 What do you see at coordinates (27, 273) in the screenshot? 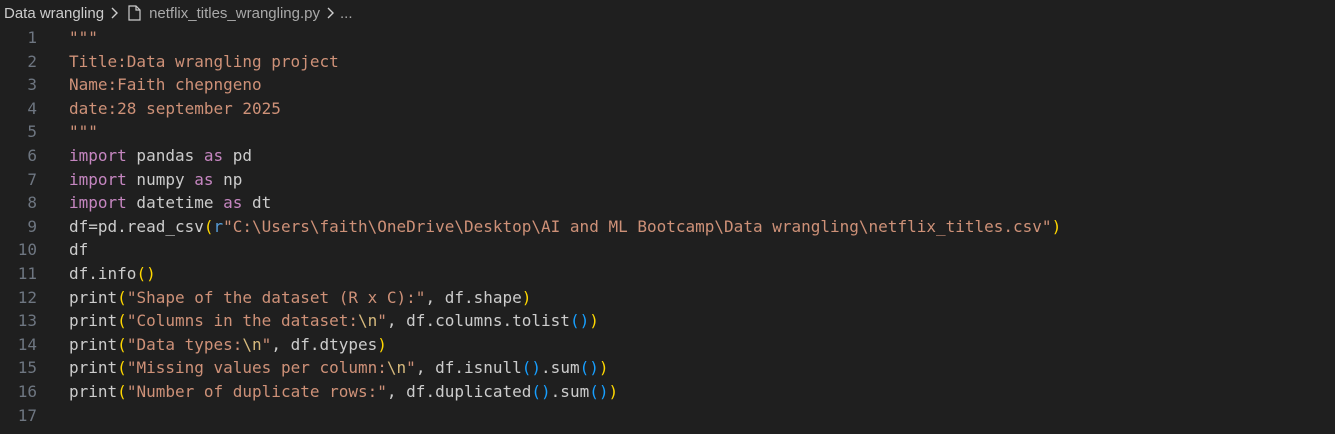
I see `line-number: 11` at bounding box center [27, 273].